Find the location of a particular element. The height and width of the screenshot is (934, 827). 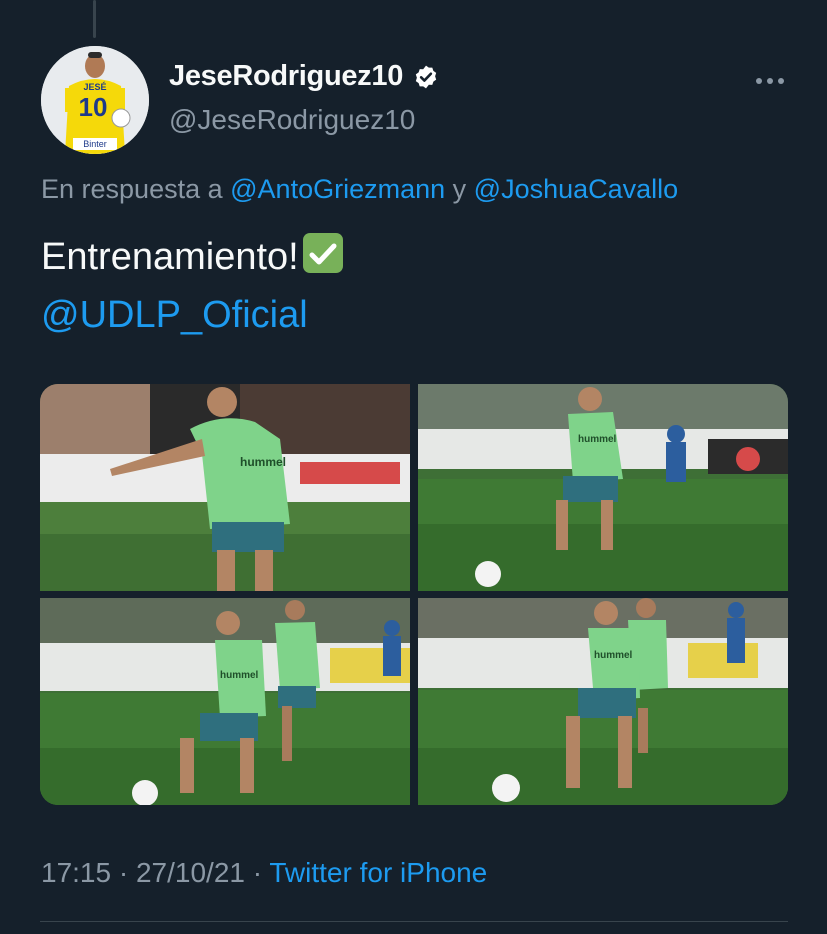

display-name: JeseRodriguez10 is located at coordinates (286, 76).